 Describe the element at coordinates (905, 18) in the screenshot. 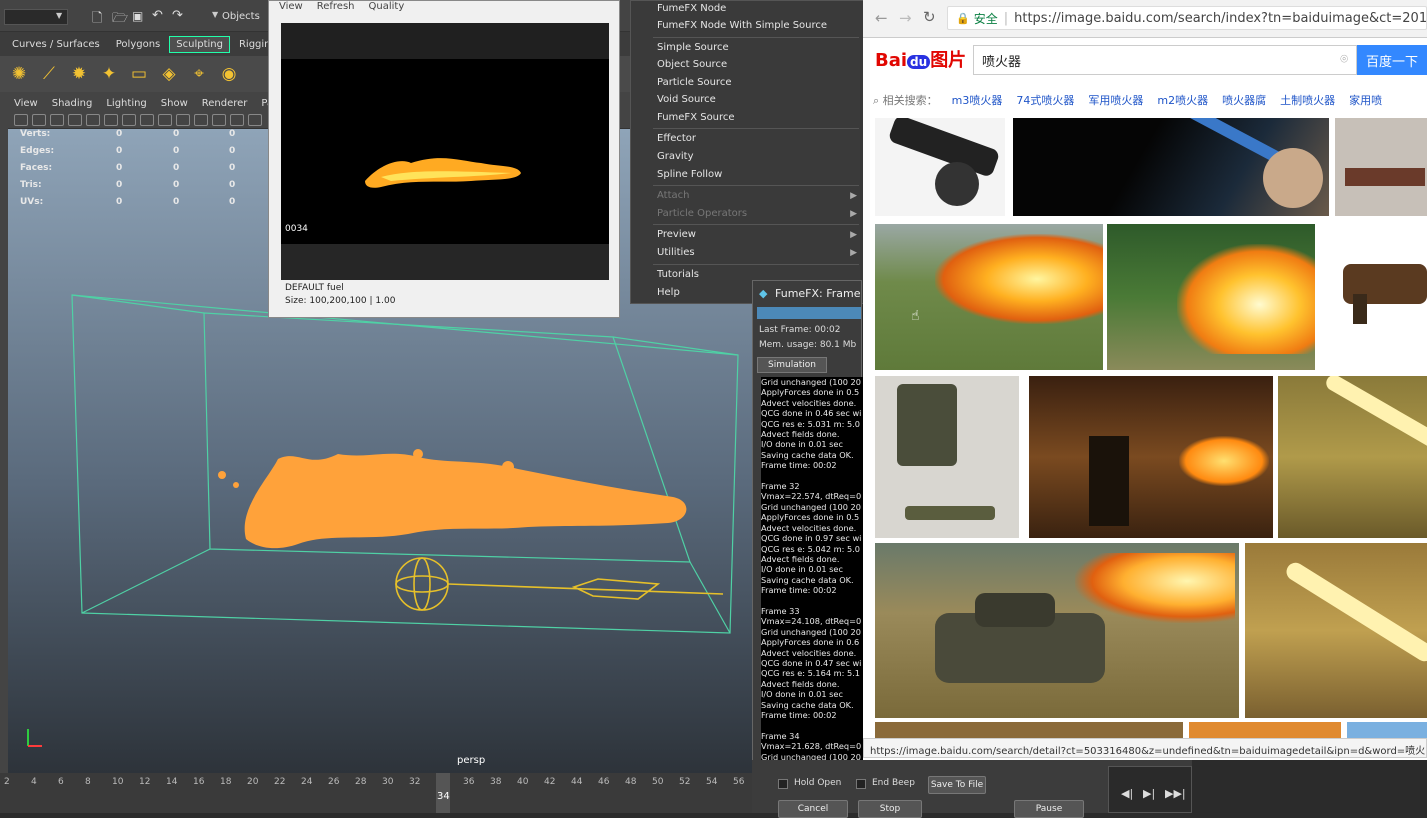

I see `forward-icon: →` at that location.